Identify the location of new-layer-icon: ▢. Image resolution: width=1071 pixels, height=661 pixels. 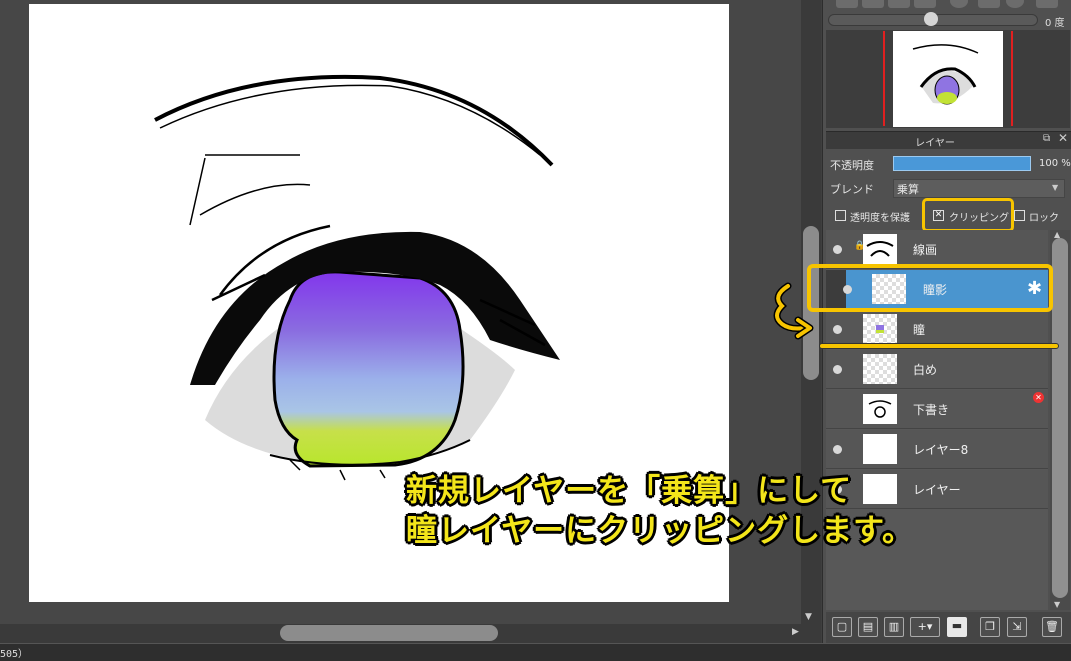
(842, 627).